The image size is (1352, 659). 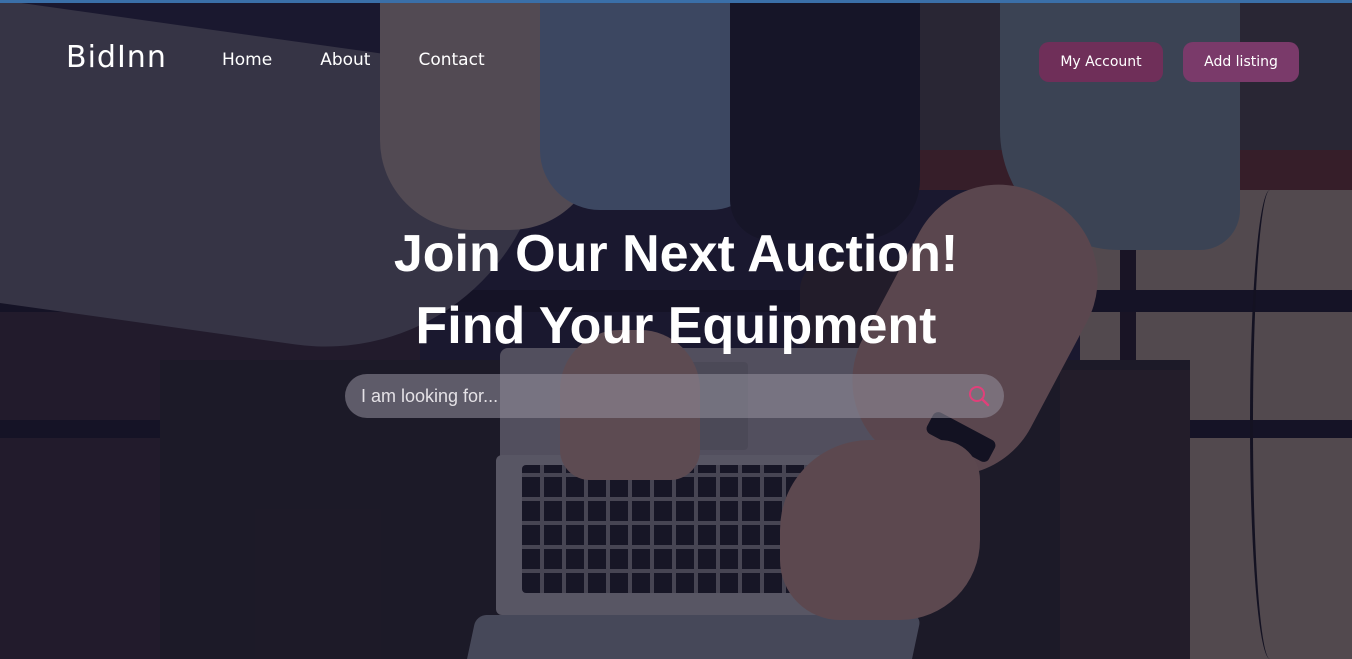 I want to click on browser-top-edge, so click(x=676, y=1).